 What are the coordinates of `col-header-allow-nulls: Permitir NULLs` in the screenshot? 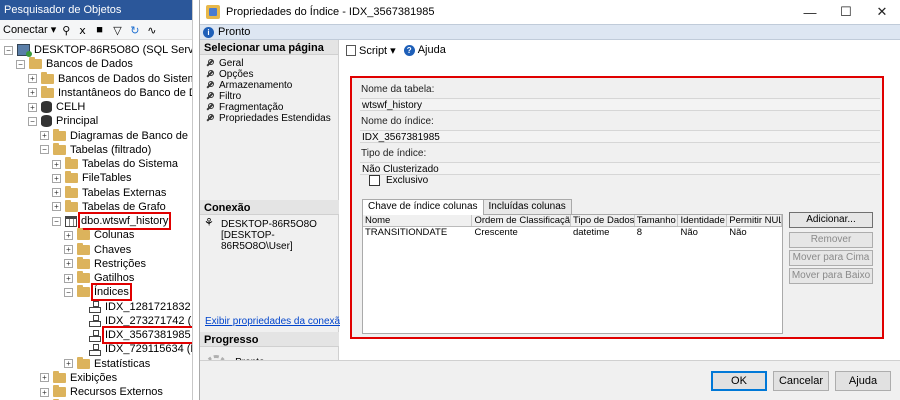 It's located at (755, 220).